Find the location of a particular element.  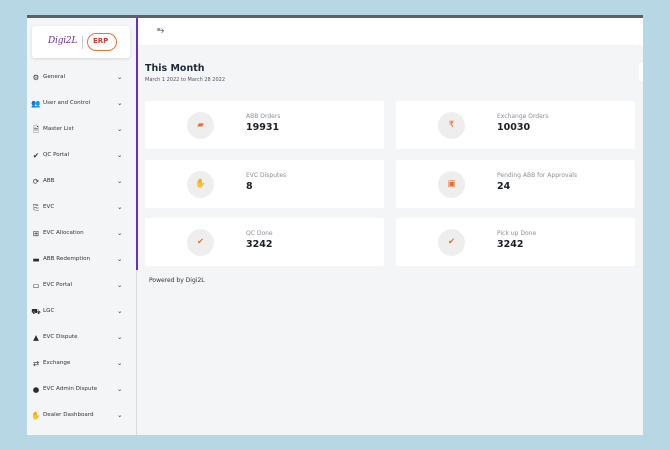

stat-value: 8 is located at coordinates (249, 186).